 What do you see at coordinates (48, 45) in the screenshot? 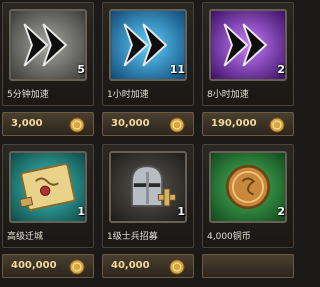
I see `speedup-arrow-gray-icon` at bounding box center [48, 45].